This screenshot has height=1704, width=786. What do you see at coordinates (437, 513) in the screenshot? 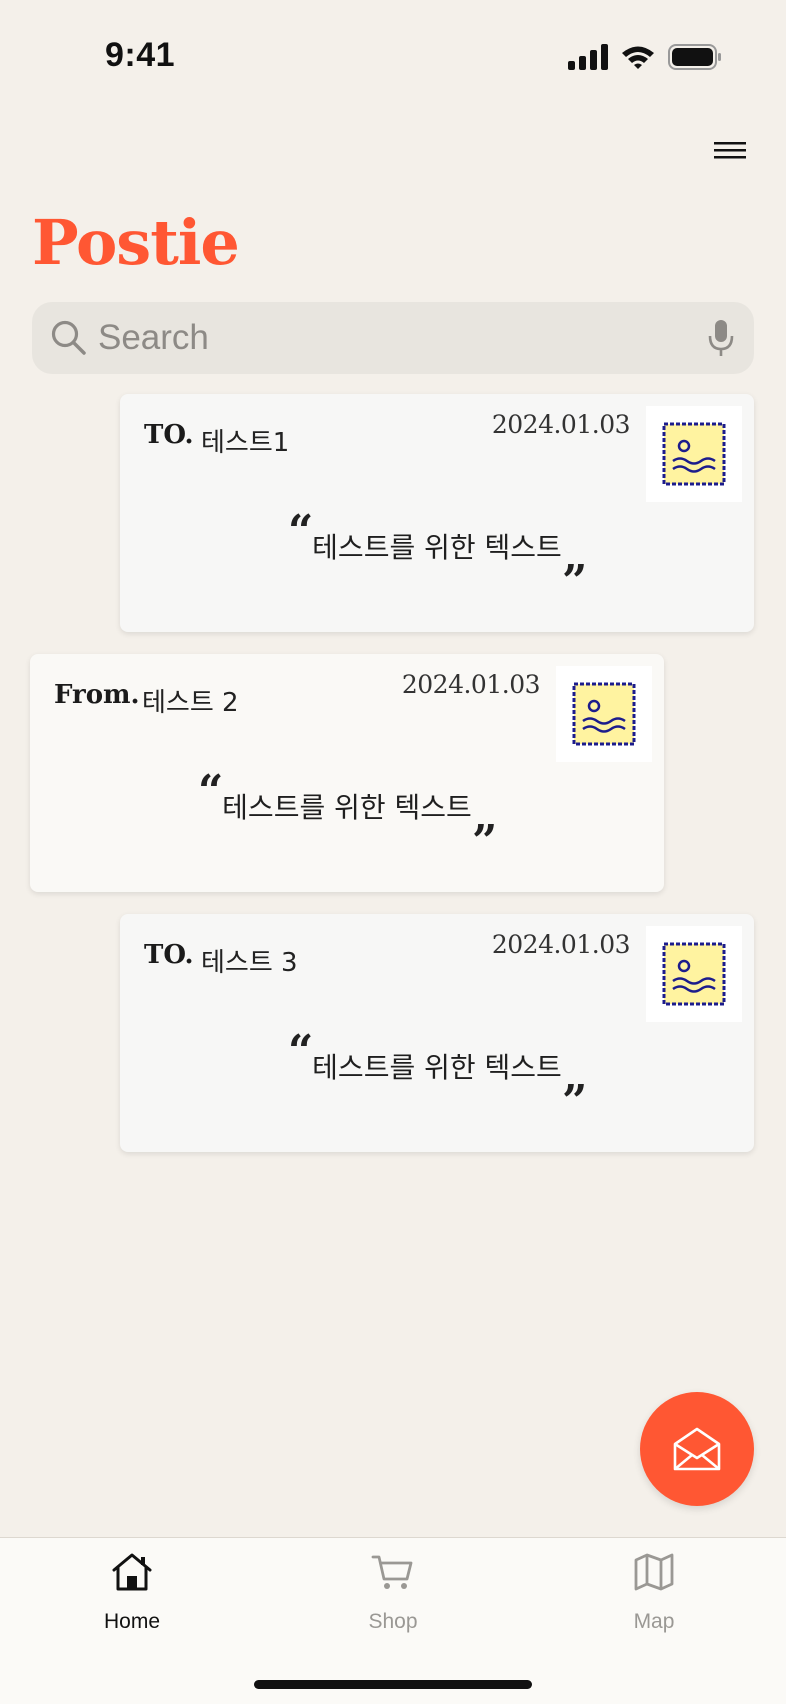
I see `letter-card: TO. 테스트1 2024.01.03 “ 테스트를 위한 텍스트 ”` at bounding box center [437, 513].